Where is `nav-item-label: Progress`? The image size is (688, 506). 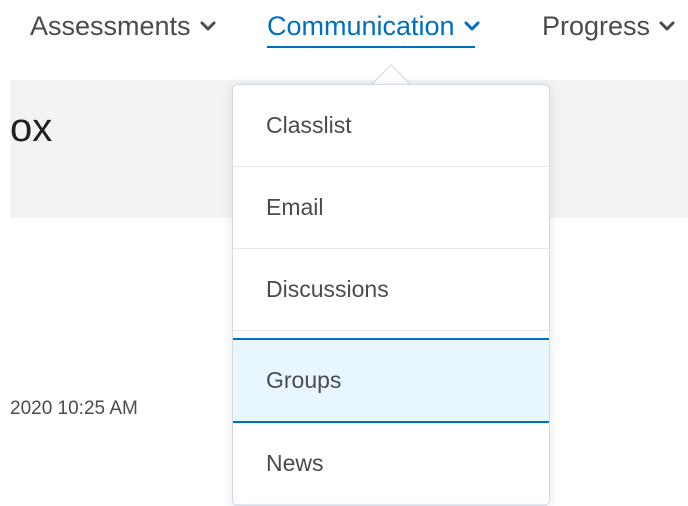 nav-item-label: Progress is located at coordinates (596, 25).